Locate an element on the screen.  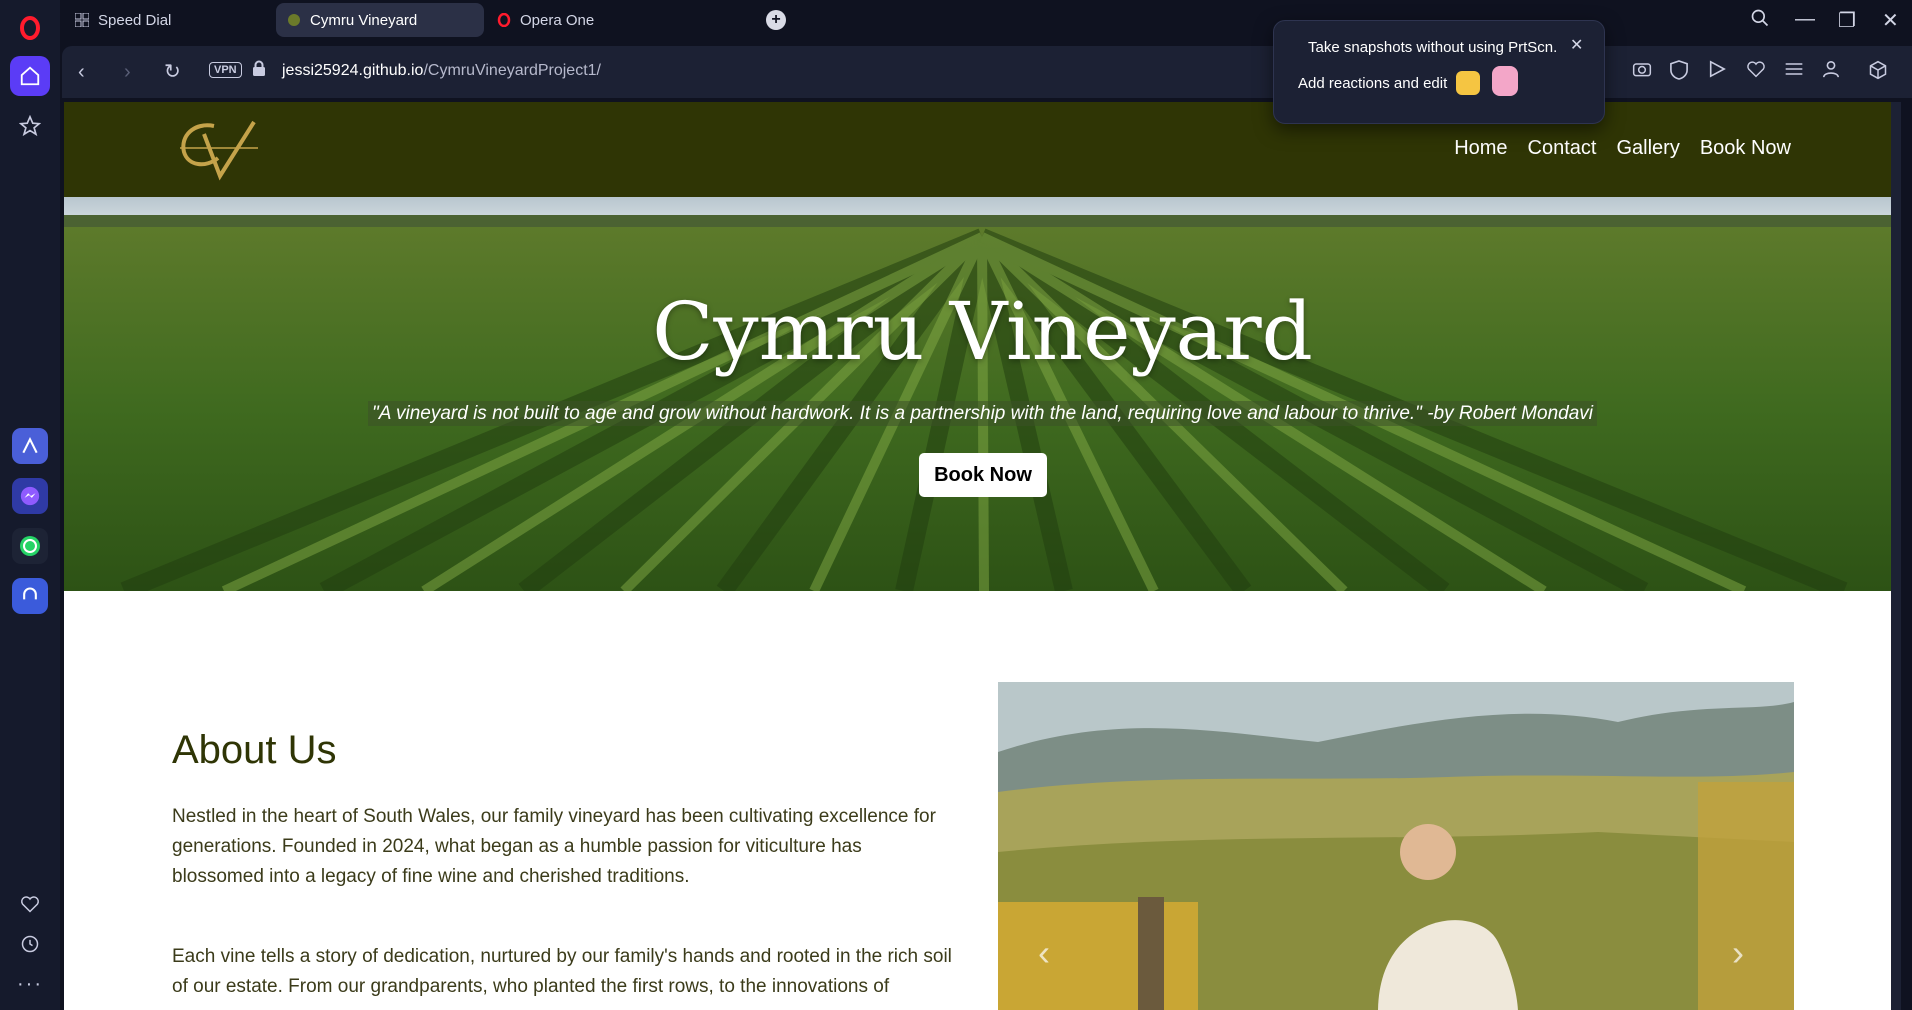
more-options-icon: ··· is located at coordinates (30, 984).